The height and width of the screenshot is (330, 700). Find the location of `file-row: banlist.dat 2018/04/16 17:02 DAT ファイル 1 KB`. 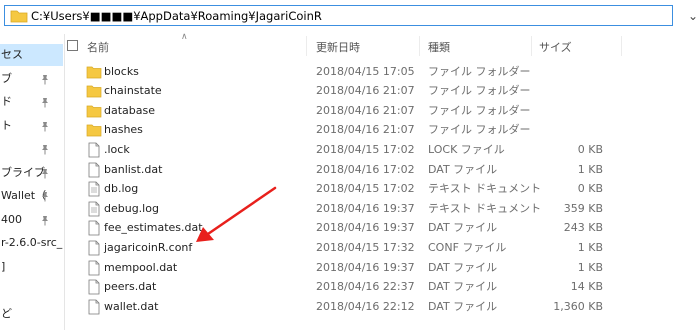

file-row: banlist.dat 2018/04/16 17:02 DAT ファイル 1 KB is located at coordinates (382, 170).